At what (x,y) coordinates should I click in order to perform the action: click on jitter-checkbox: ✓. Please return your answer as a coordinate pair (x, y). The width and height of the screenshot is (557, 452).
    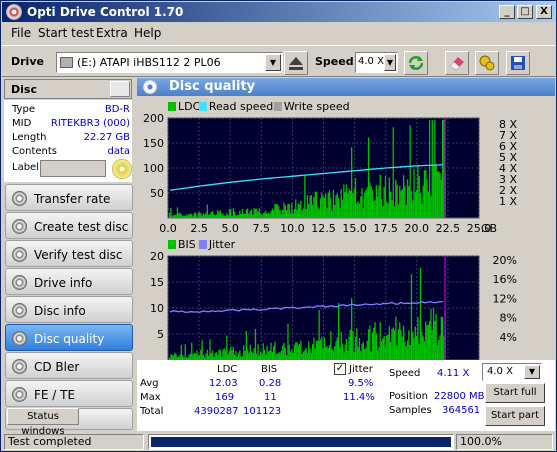
    Looking at the image, I should click on (340, 369).